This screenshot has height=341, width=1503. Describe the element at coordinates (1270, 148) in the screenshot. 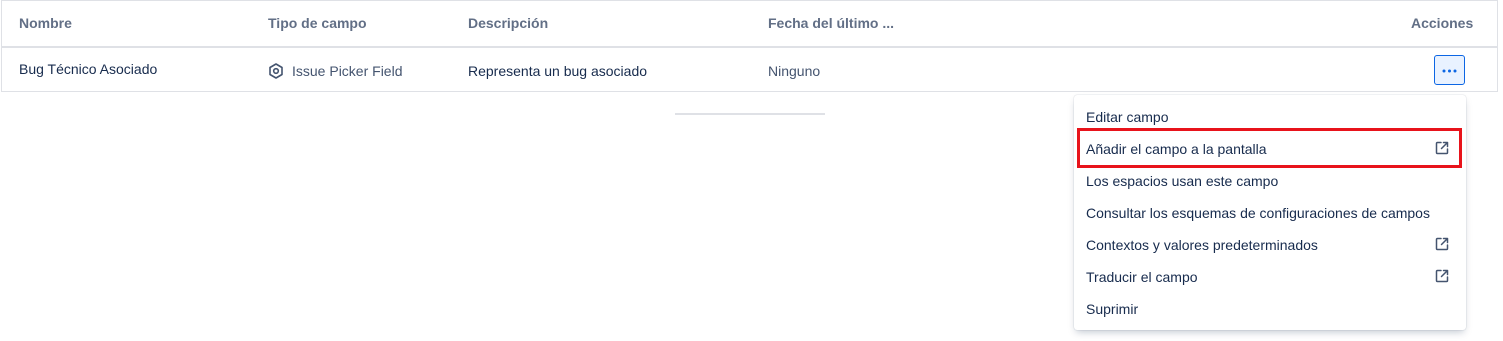

I see `menu-item-add-to-screen: Añadir el campo a la pantalla` at that location.